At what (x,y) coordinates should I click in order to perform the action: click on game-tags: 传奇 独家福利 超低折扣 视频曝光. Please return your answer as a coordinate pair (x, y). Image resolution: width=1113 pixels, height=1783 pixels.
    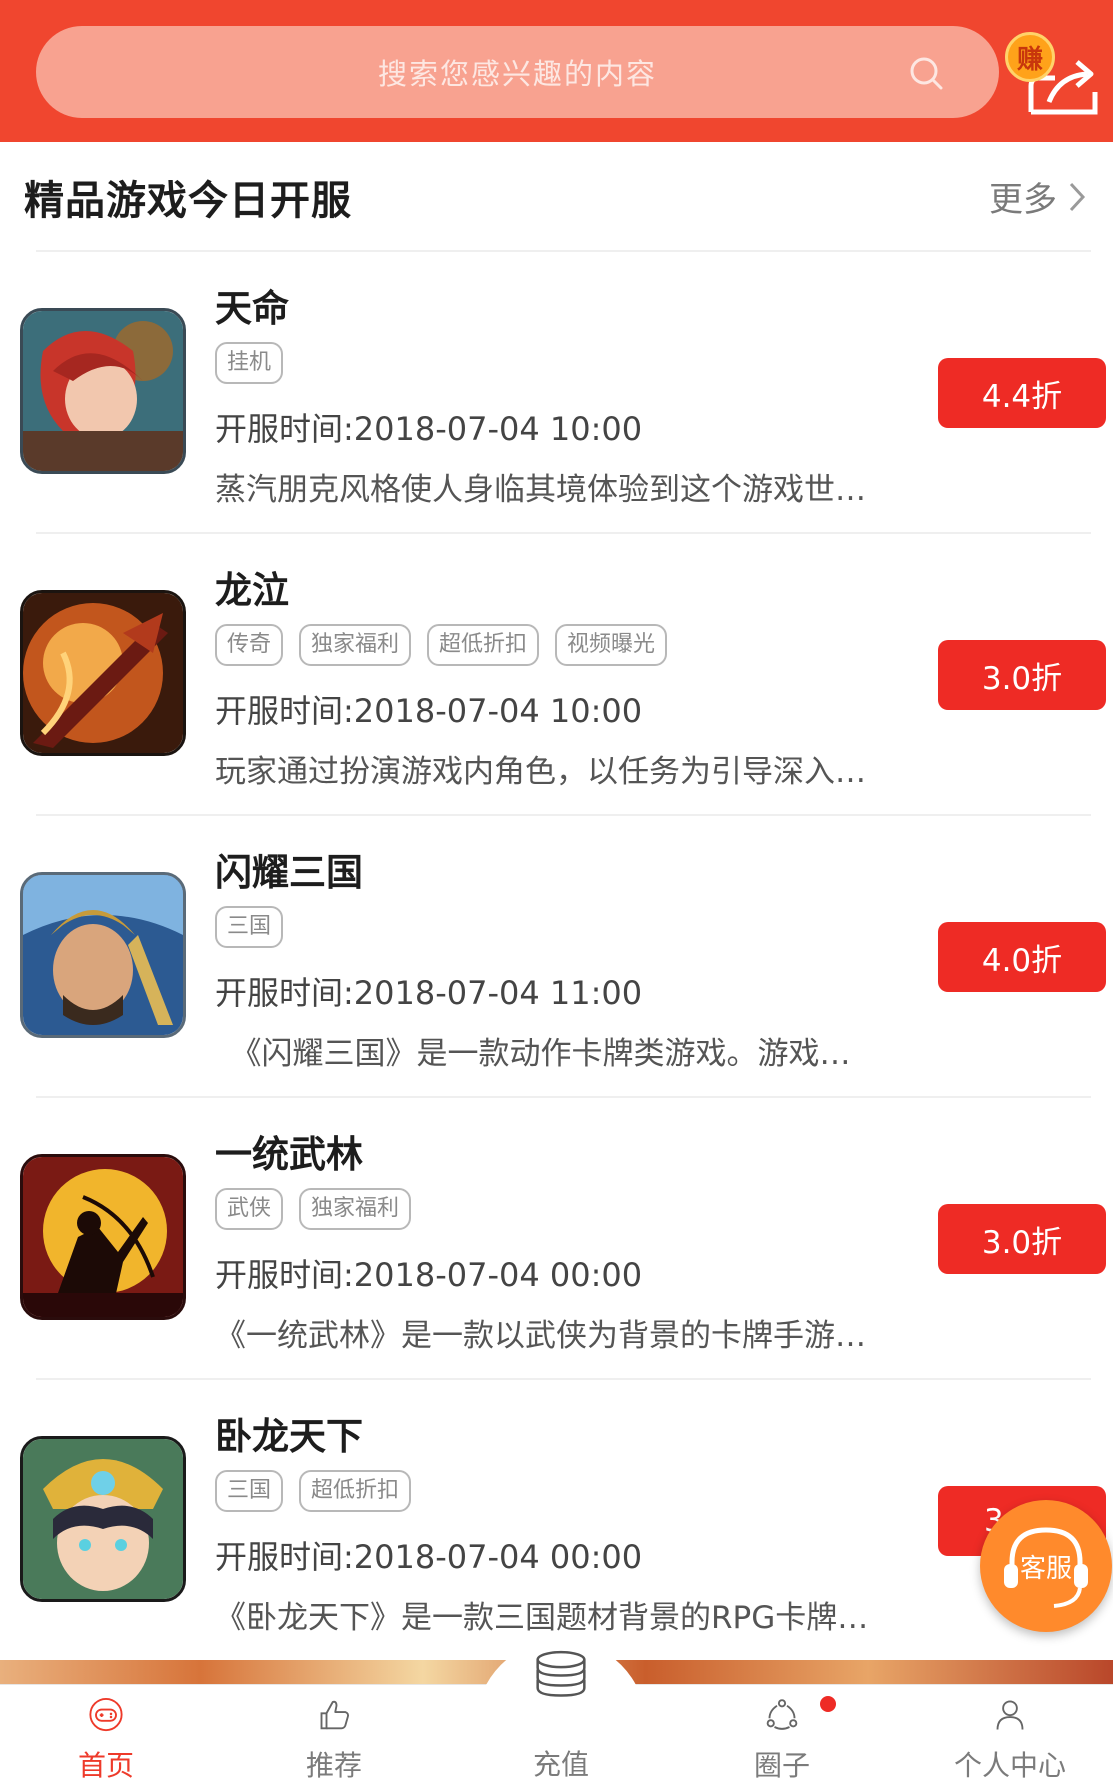
    Looking at the image, I should click on (441, 645).